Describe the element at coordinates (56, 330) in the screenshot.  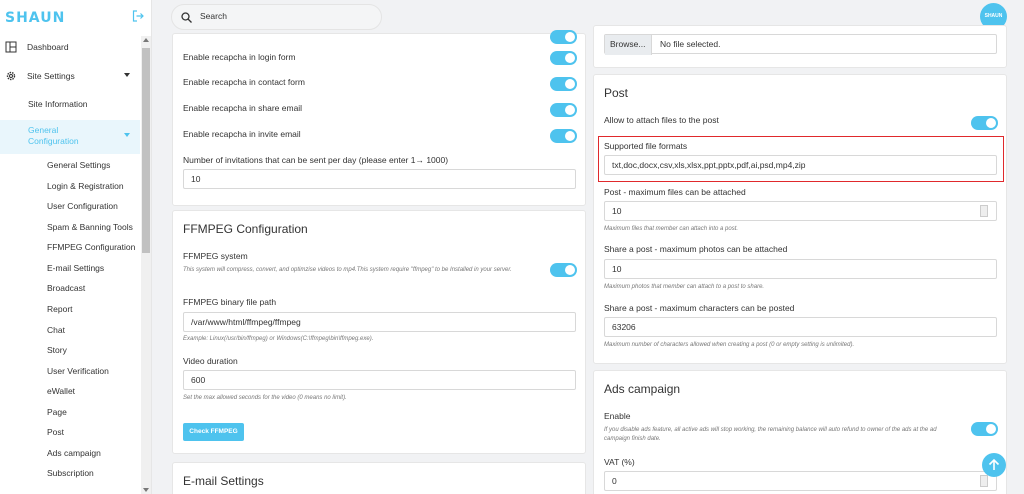
I see `sidebar-subitem-chat: Chat` at that location.